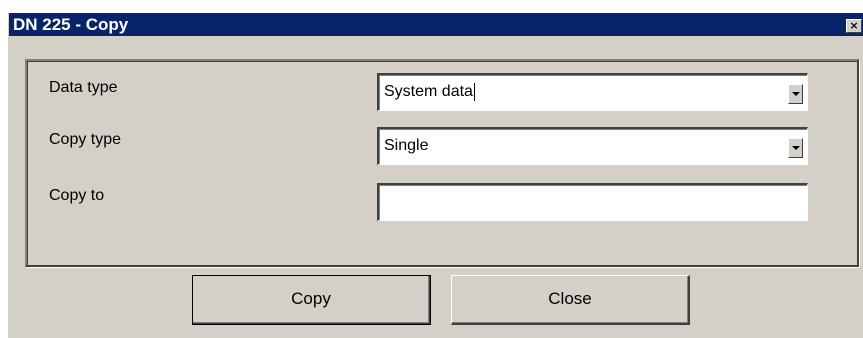  I want to click on data-type-dropdown: System data, so click(592, 92).